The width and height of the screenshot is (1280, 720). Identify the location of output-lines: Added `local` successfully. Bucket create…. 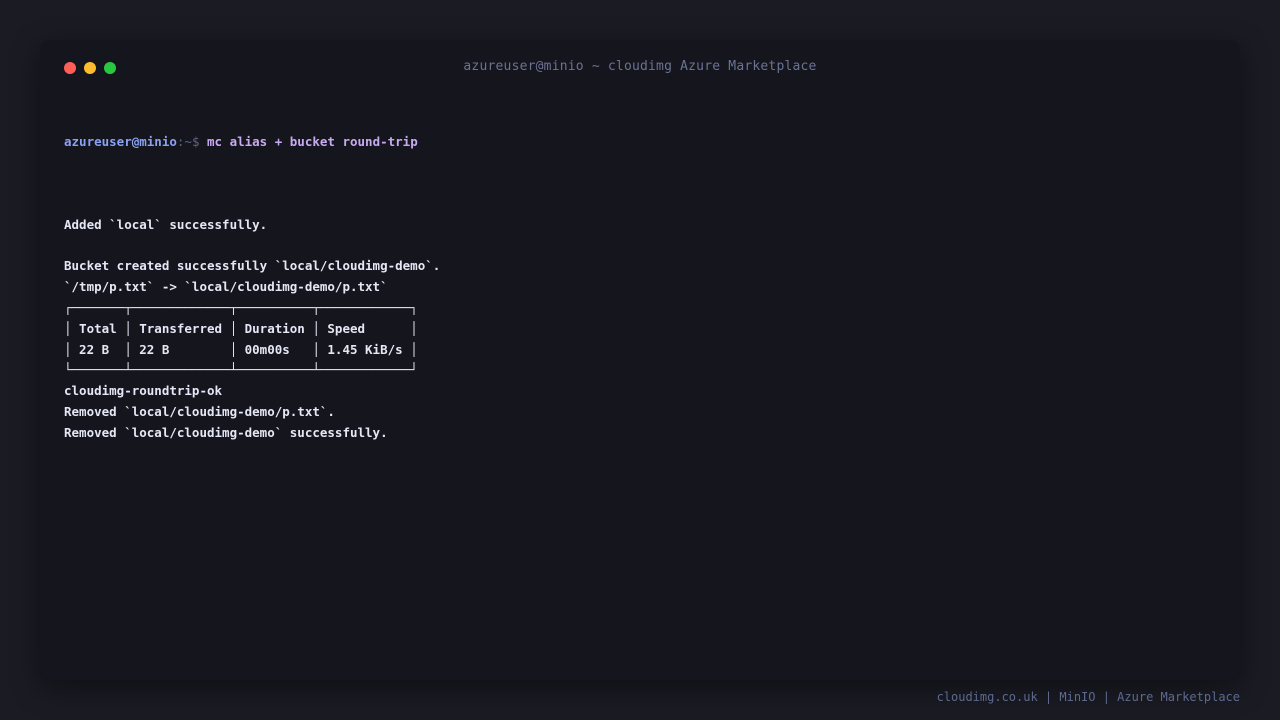
(252, 319).